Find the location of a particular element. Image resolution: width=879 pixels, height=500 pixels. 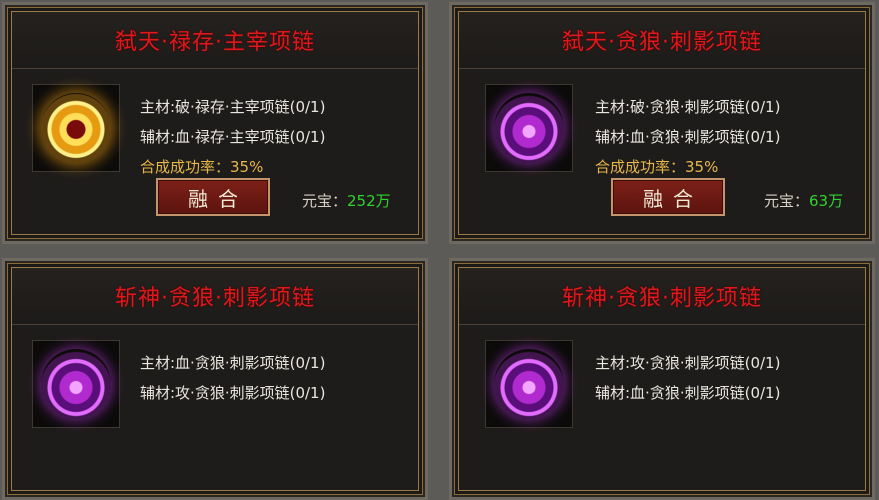

main-material: 主材:攻·贪狼·刺影项链(0/1) is located at coordinates (688, 363).